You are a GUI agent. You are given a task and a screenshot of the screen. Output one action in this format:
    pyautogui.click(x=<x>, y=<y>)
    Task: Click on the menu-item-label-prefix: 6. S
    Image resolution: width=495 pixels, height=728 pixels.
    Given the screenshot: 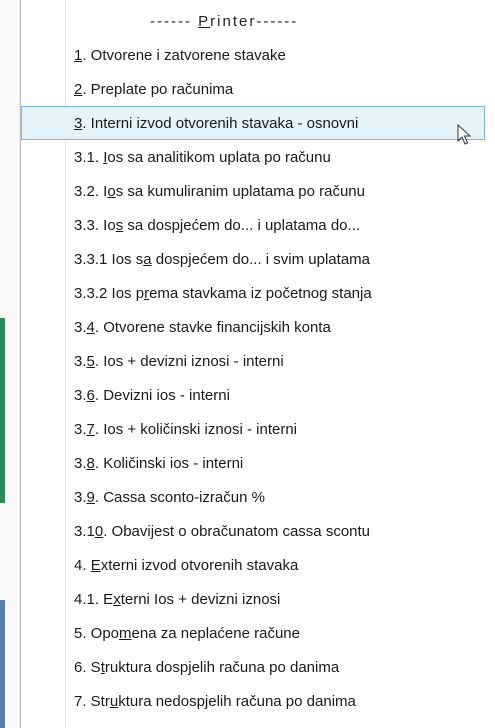 What is the action you would take?
    pyautogui.click(x=87, y=667)
    